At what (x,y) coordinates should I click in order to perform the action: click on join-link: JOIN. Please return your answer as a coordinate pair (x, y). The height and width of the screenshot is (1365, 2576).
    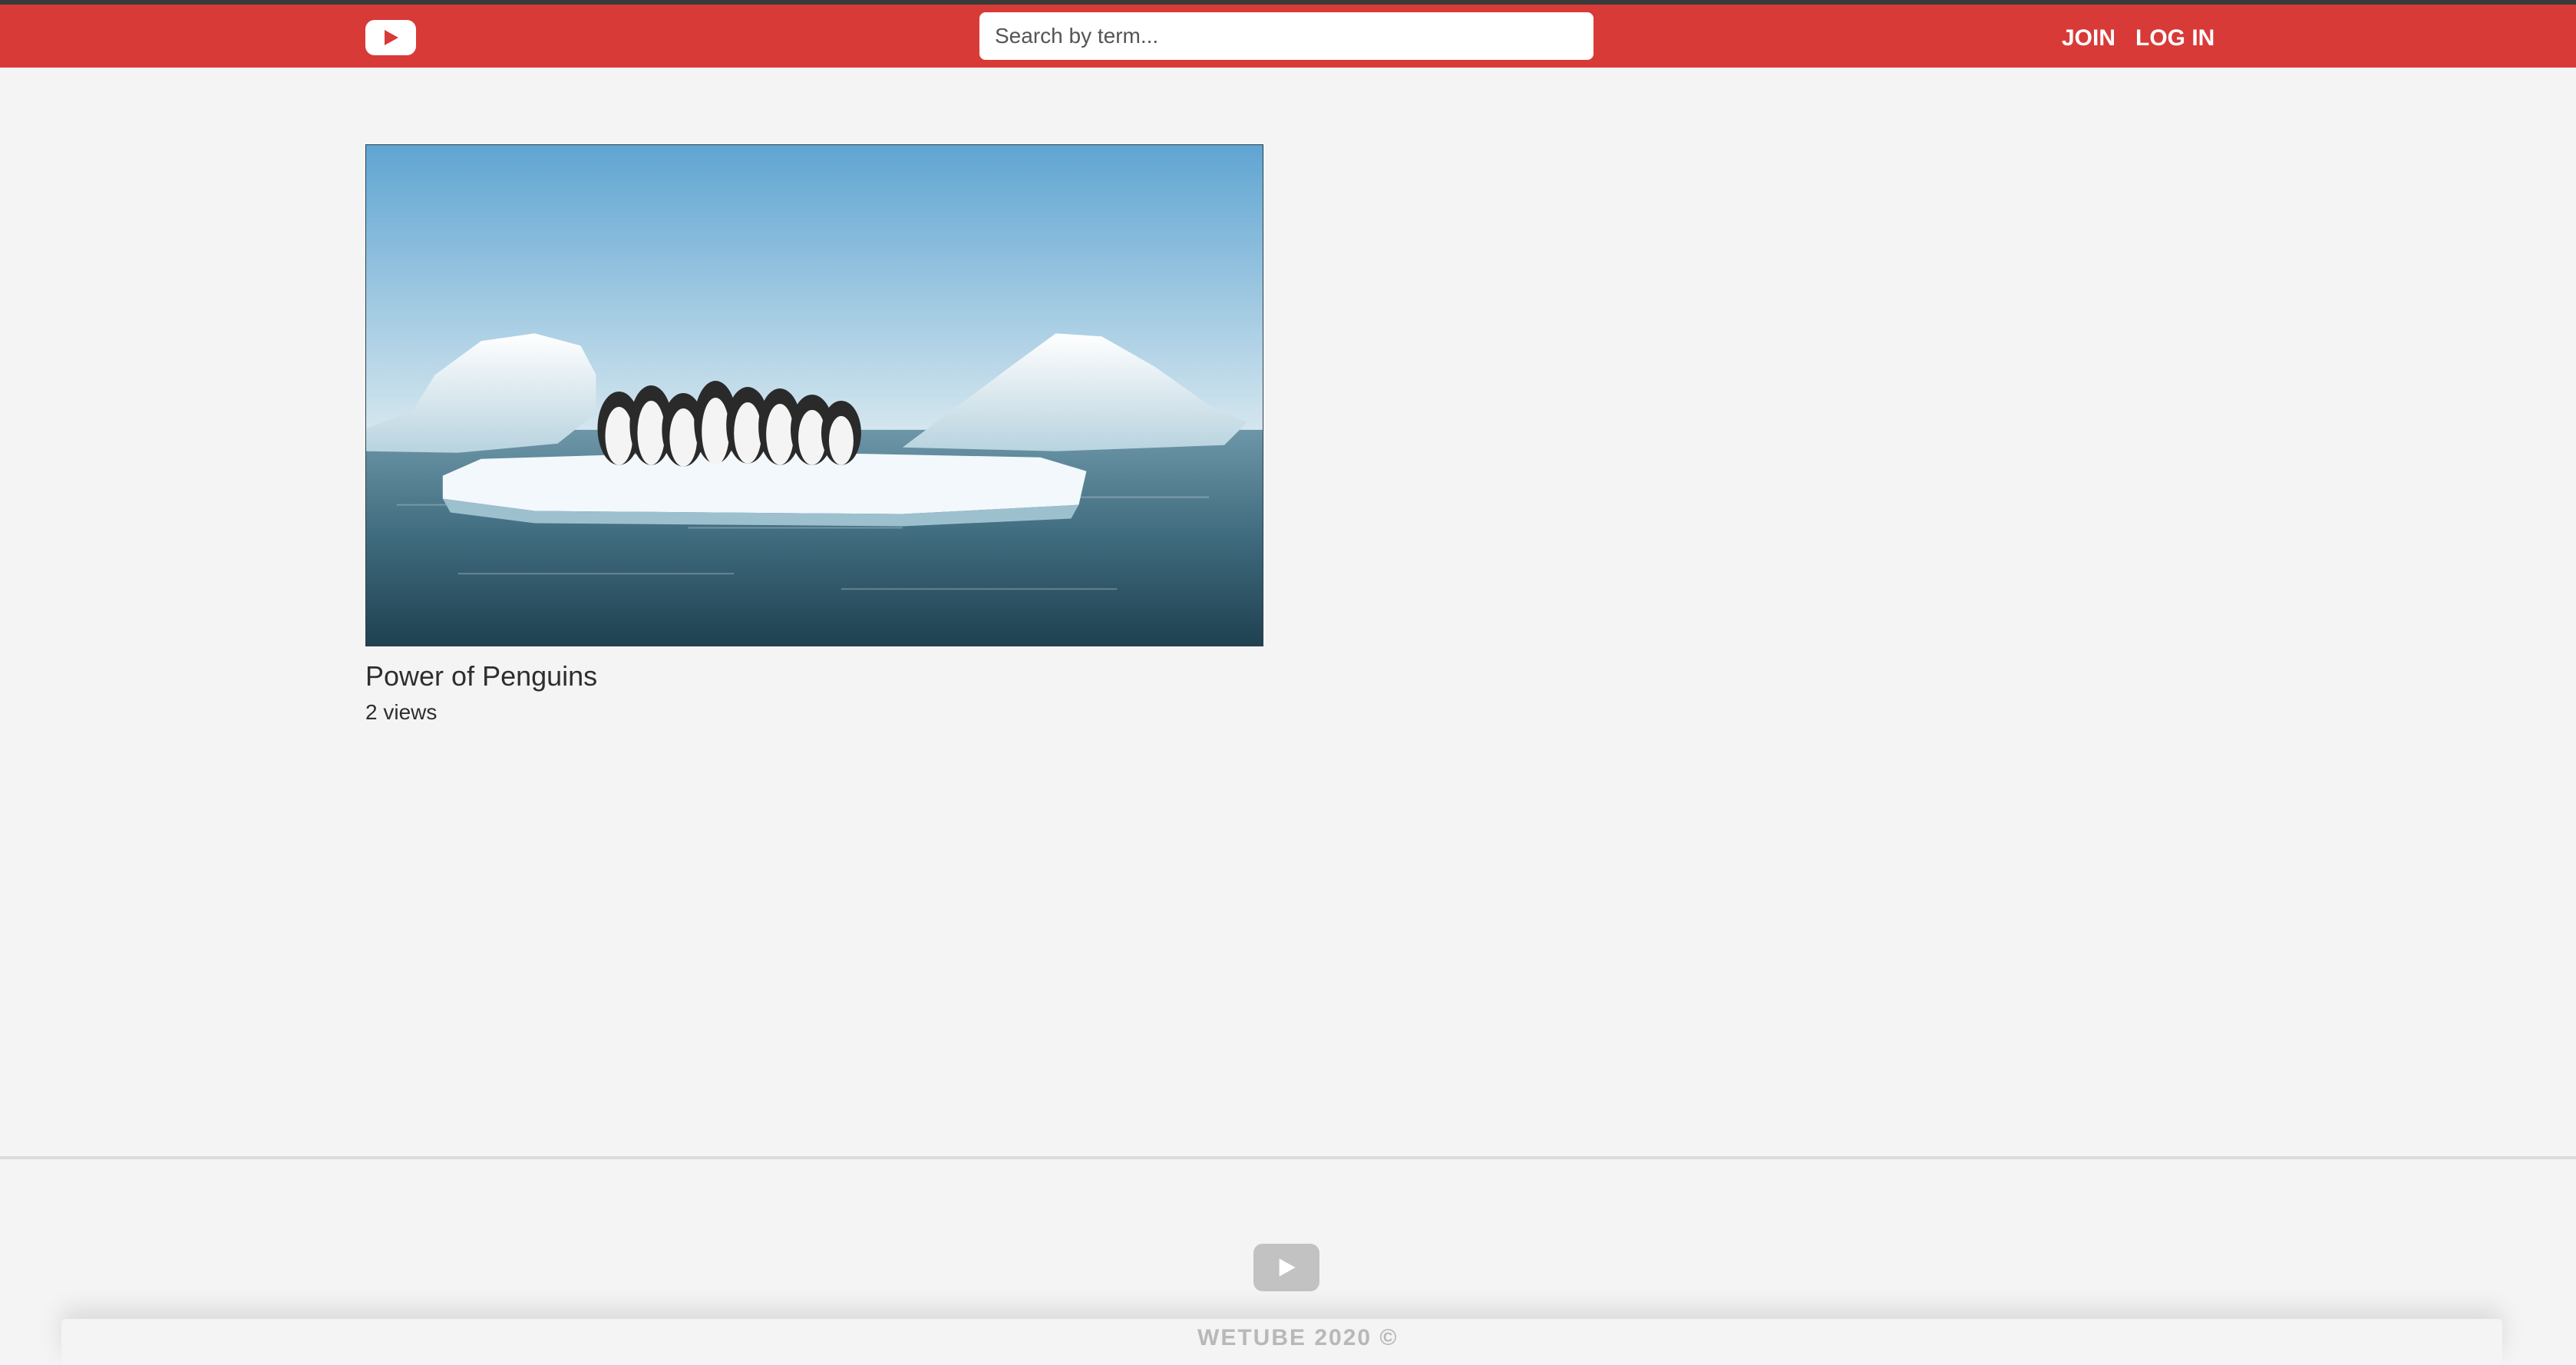
    Looking at the image, I should click on (2088, 38).